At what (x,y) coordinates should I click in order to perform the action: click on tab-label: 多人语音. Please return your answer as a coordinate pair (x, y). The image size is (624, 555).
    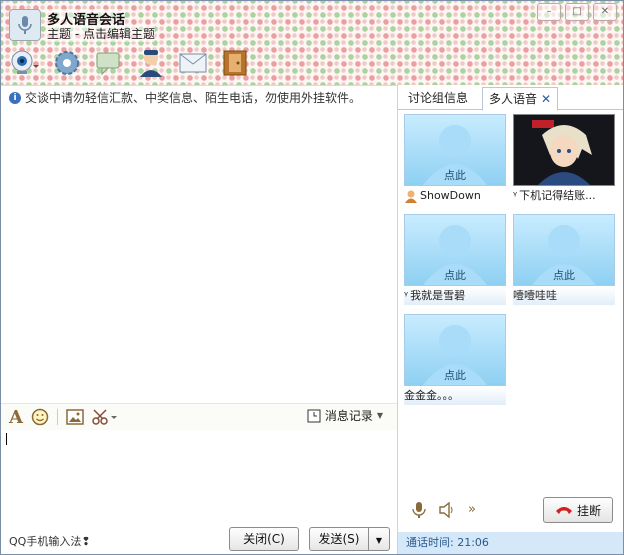
    Looking at the image, I should click on (513, 99).